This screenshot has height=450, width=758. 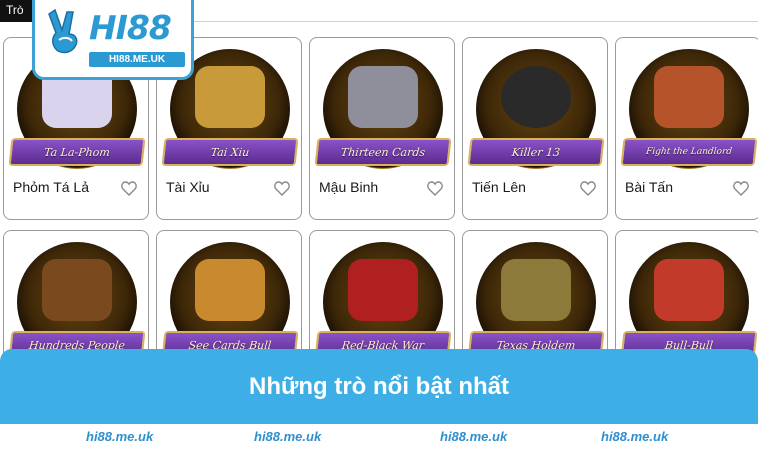 I want to click on game-ribbon: Ta La-Phom, so click(x=77, y=152).